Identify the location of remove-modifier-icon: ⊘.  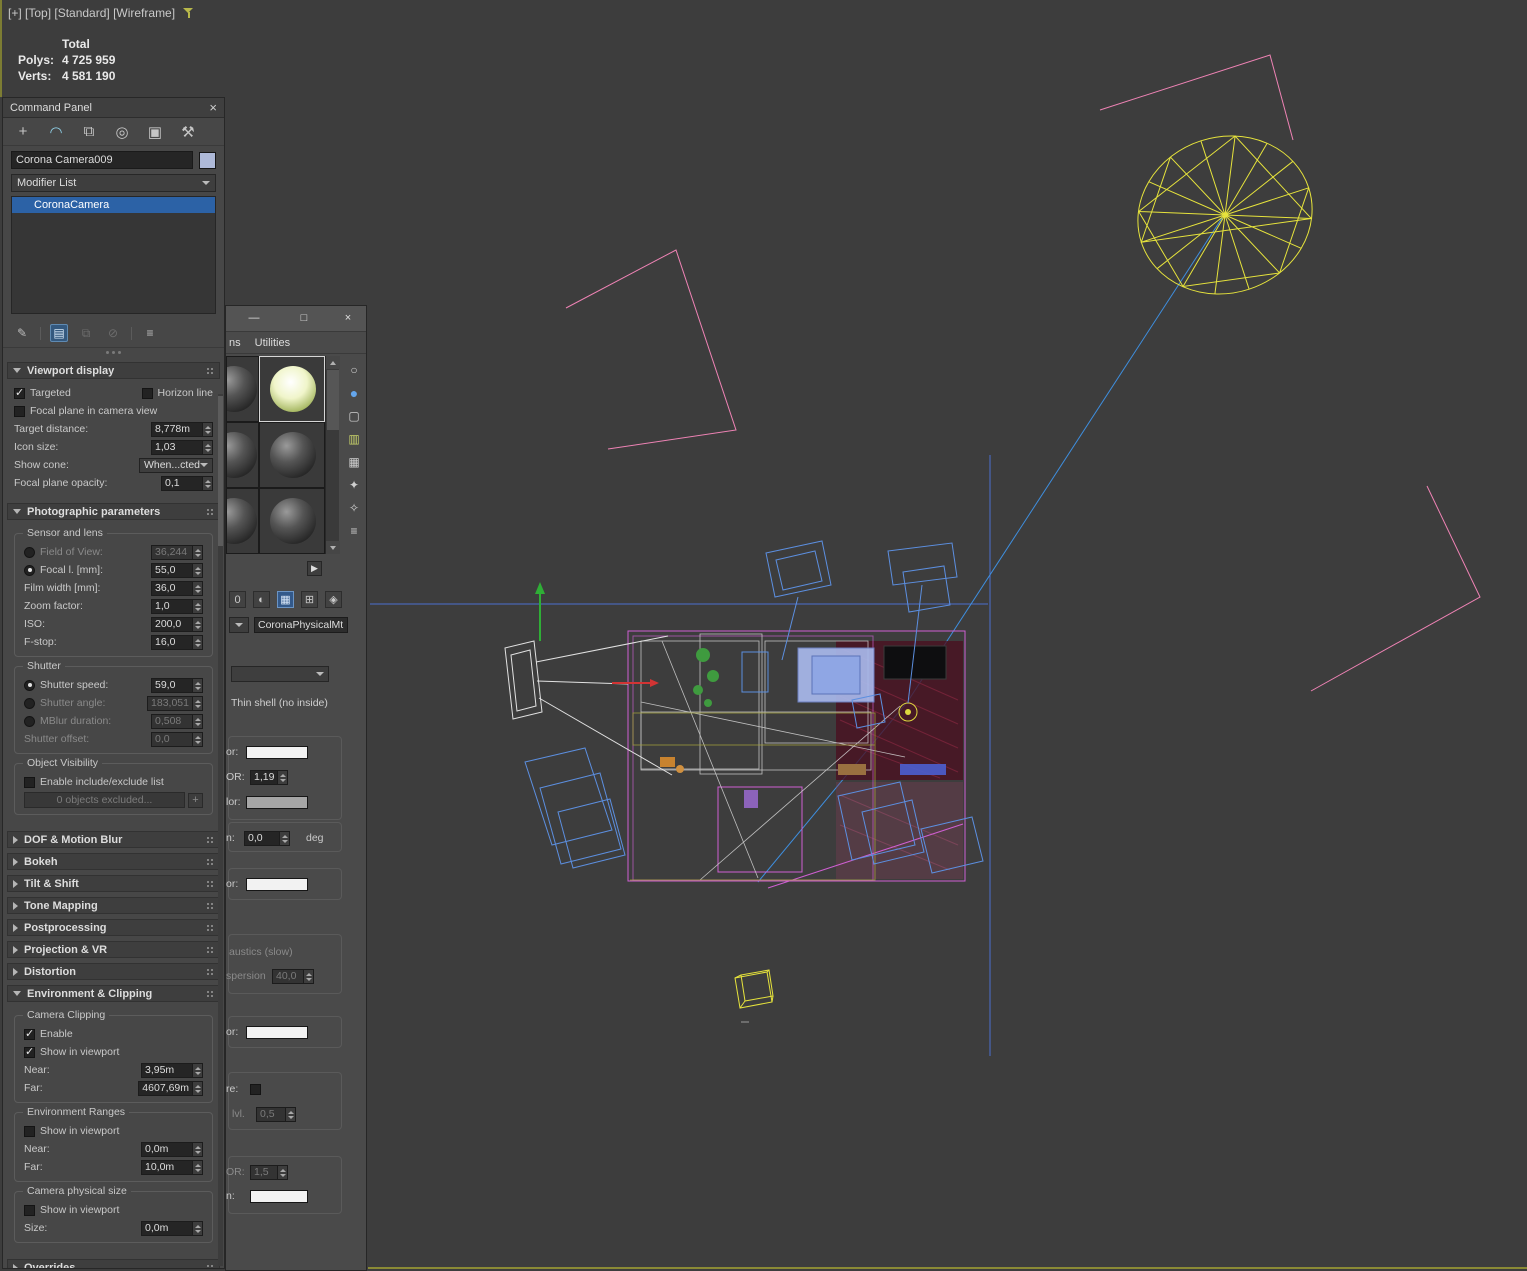
(113, 333).